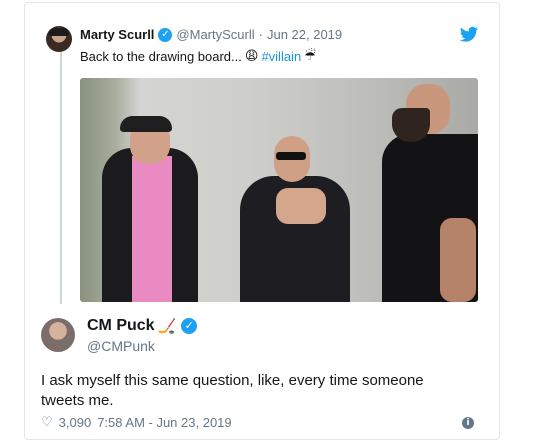 The width and height of the screenshot is (541, 444). I want to click on info-icon: i, so click(468, 423).